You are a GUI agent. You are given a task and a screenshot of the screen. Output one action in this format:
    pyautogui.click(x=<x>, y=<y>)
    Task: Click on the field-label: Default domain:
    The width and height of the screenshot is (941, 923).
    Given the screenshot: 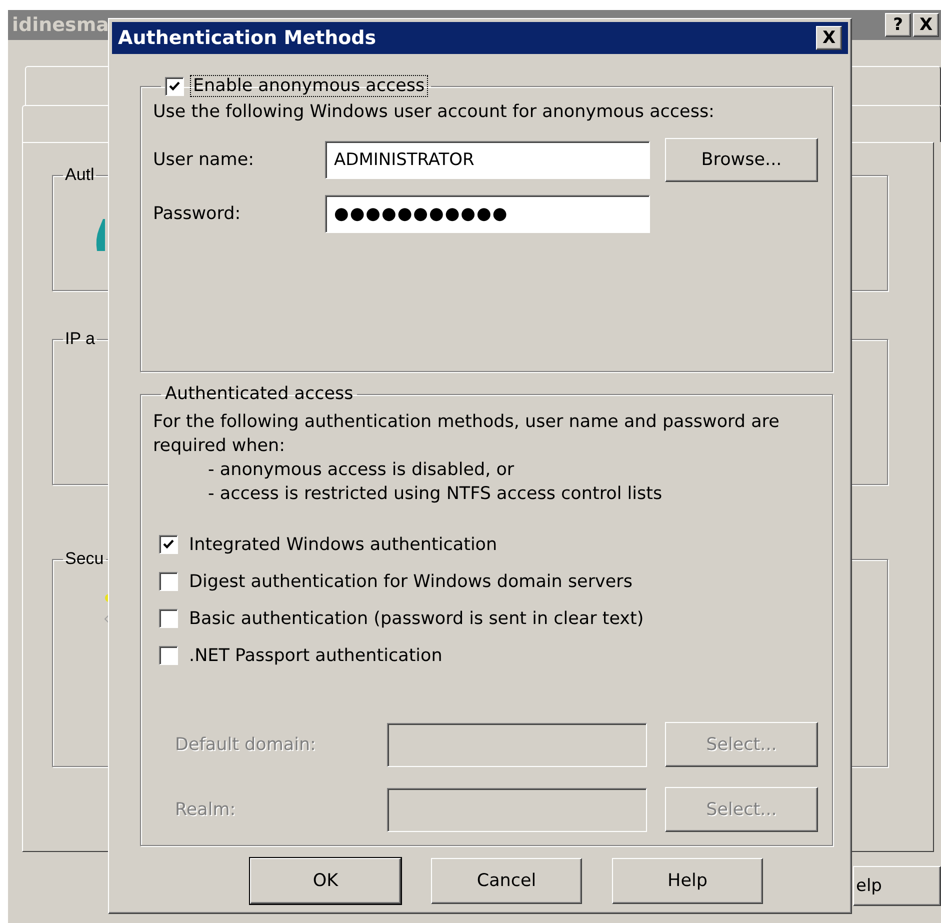 What is the action you would take?
    pyautogui.click(x=245, y=744)
    